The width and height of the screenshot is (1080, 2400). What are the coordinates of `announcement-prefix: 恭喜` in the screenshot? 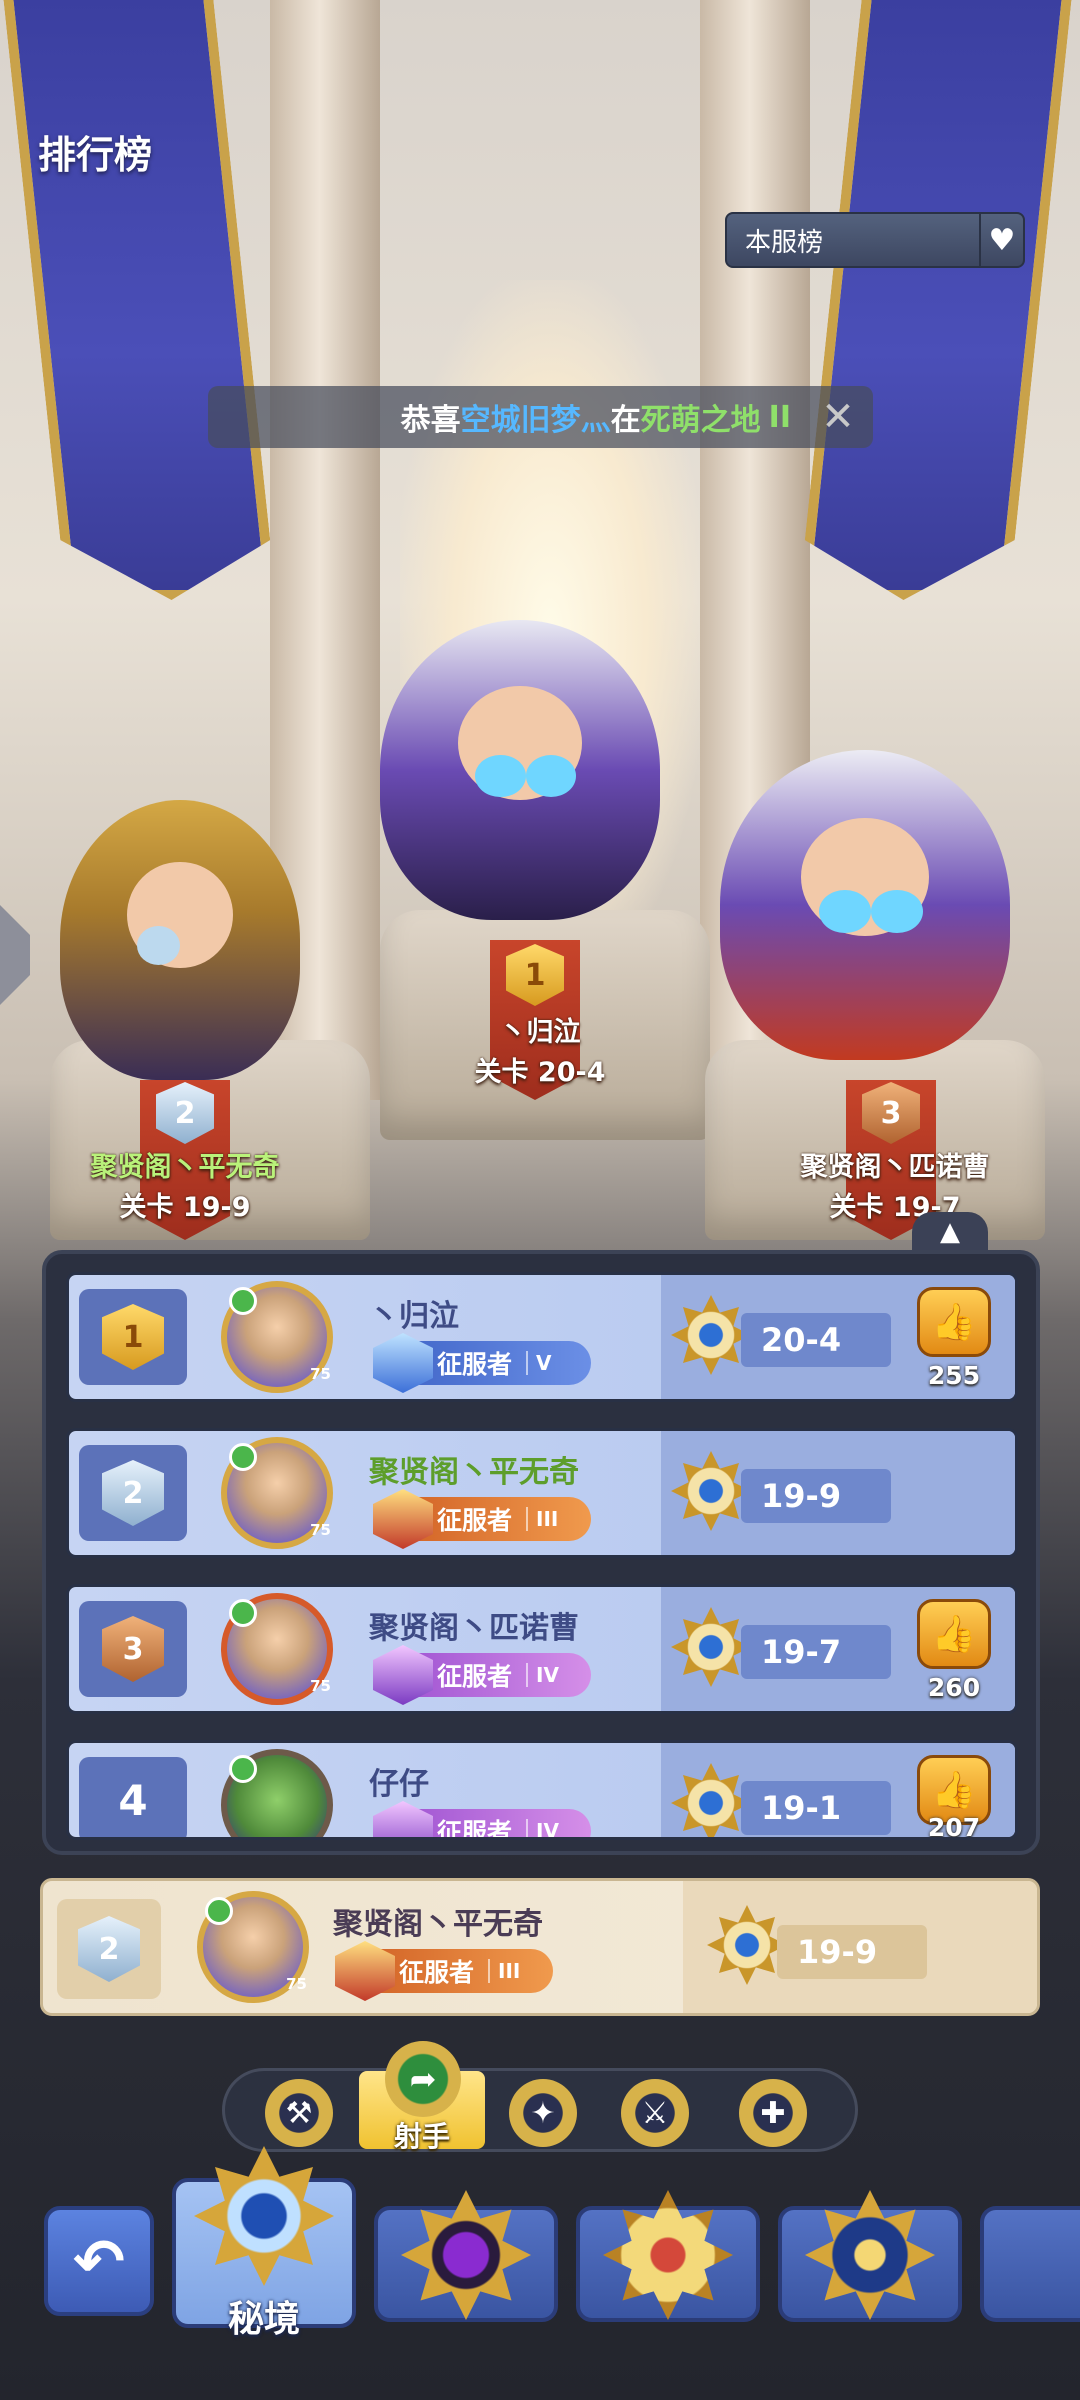 It's located at (430, 420).